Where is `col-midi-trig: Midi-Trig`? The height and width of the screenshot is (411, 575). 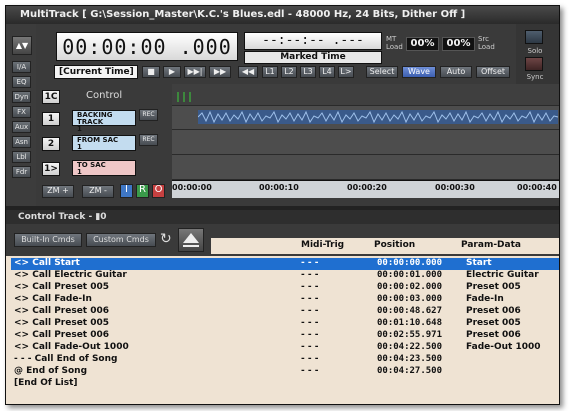 col-midi-trig: Midi-Trig is located at coordinates (322, 245).